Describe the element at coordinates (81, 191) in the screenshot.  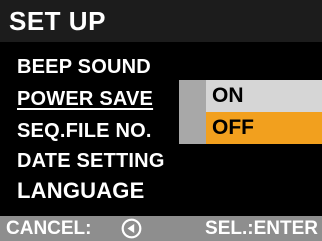
I see `menu-item-language: LANGUAGE` at that location.